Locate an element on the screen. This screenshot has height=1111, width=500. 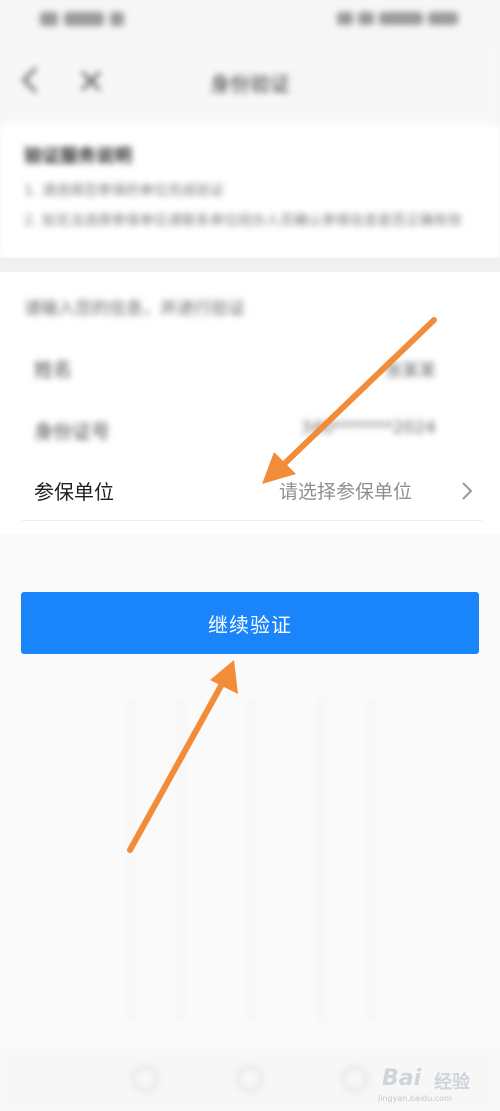
tips-line-2: 2. 如无法选择参保单位请联系单位经办人员确认参保信息是否正确有效 is located at coordinates (243, 221).